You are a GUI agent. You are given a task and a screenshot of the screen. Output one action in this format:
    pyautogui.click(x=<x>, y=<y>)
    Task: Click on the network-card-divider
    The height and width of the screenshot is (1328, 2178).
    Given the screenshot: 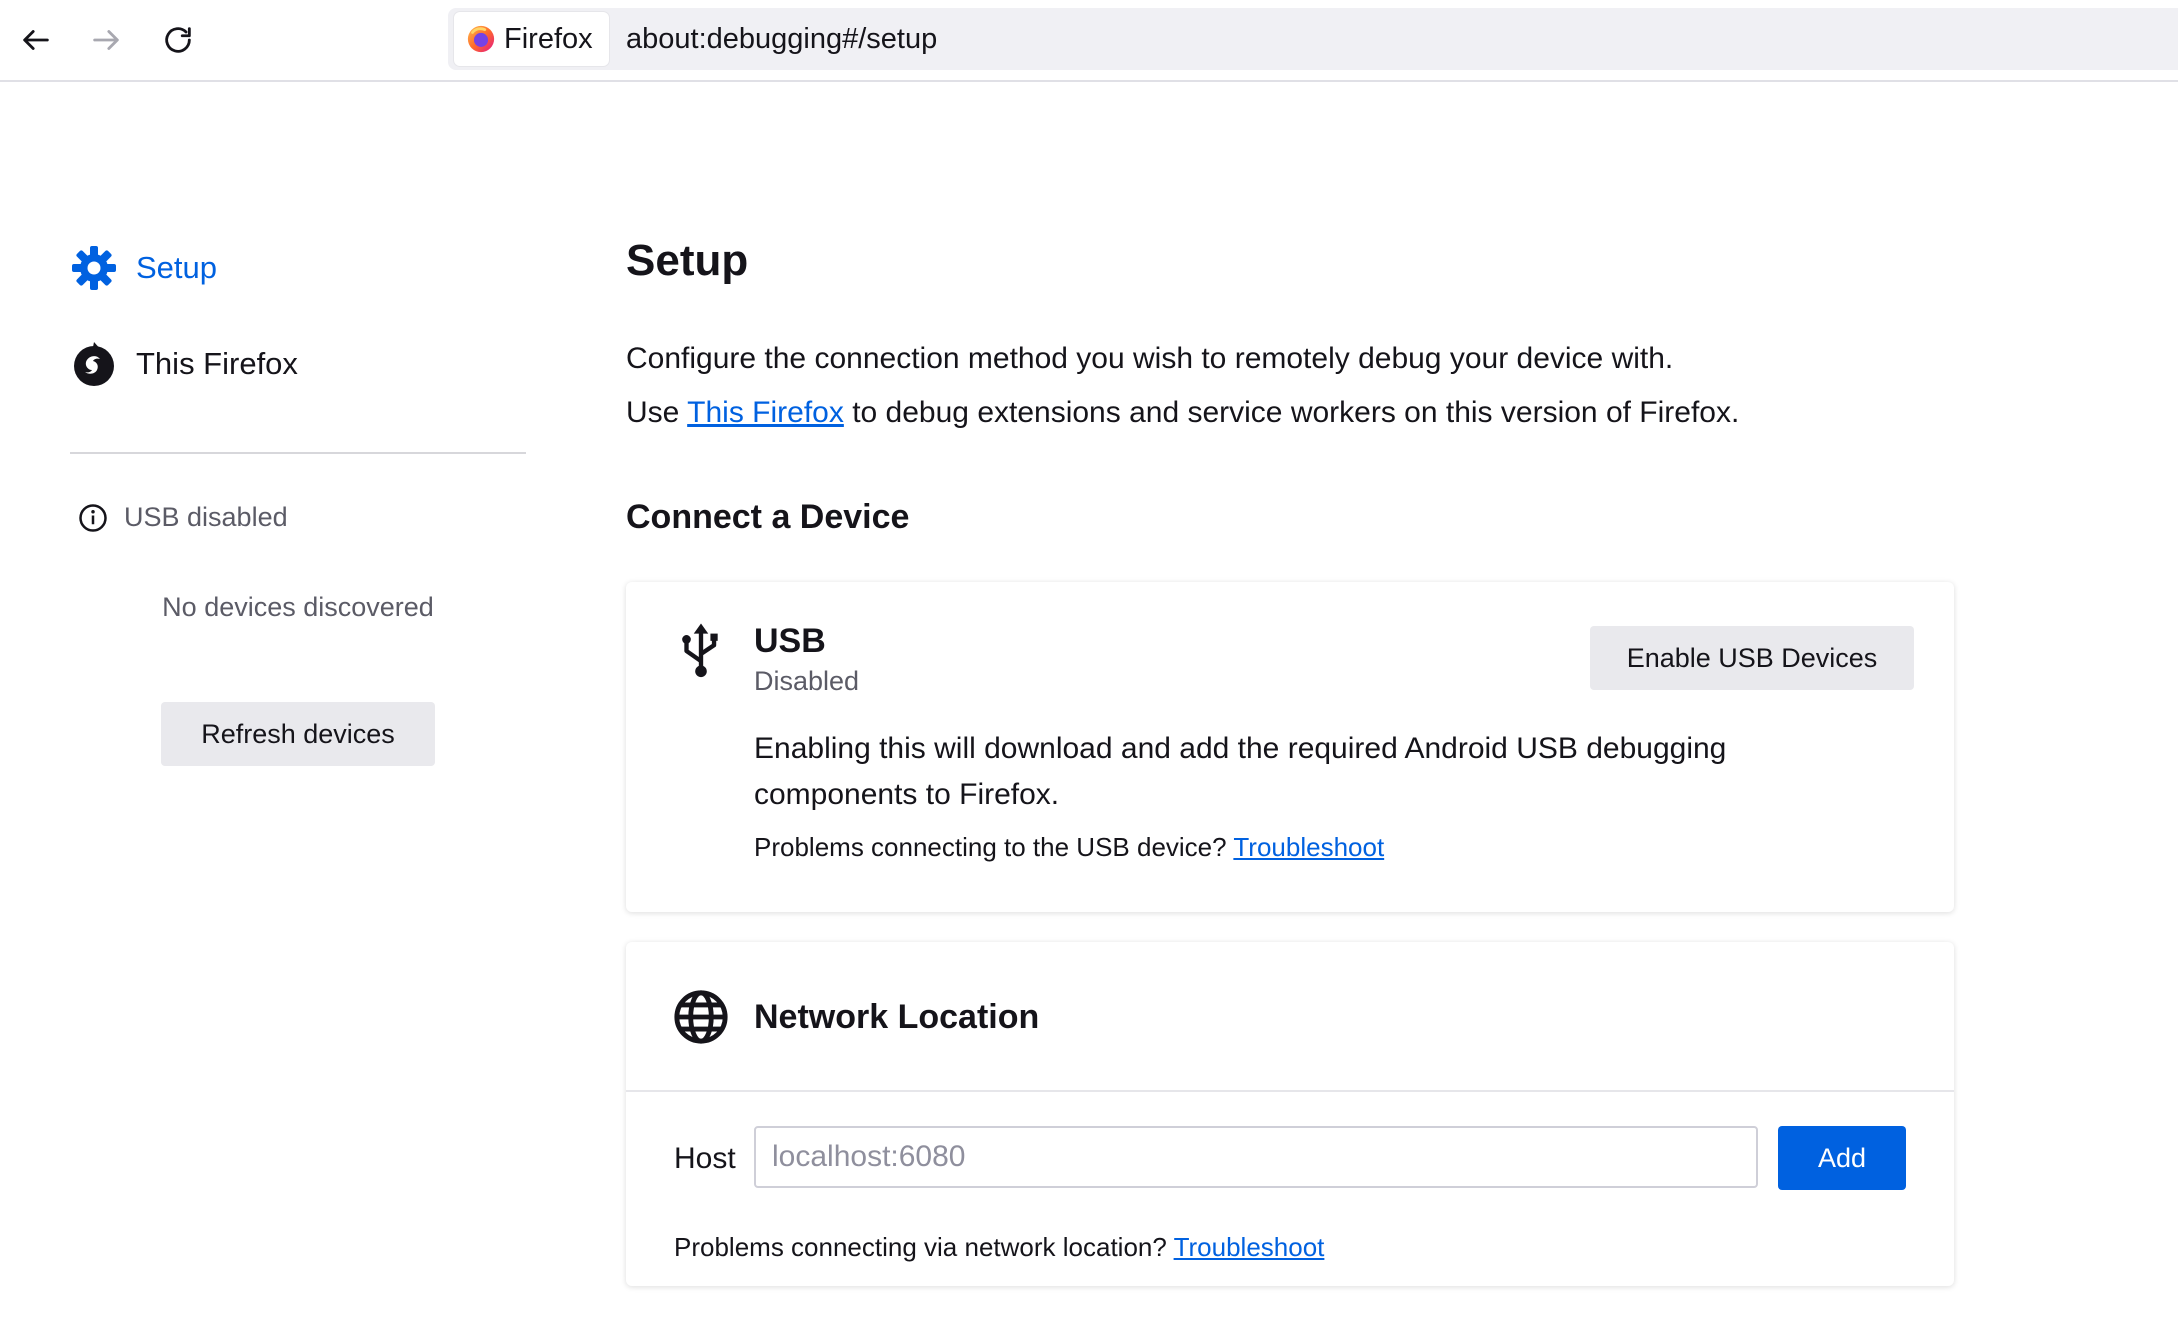 What is the action you would take?
    pyautogui.click(x=1290, y=1091)
    